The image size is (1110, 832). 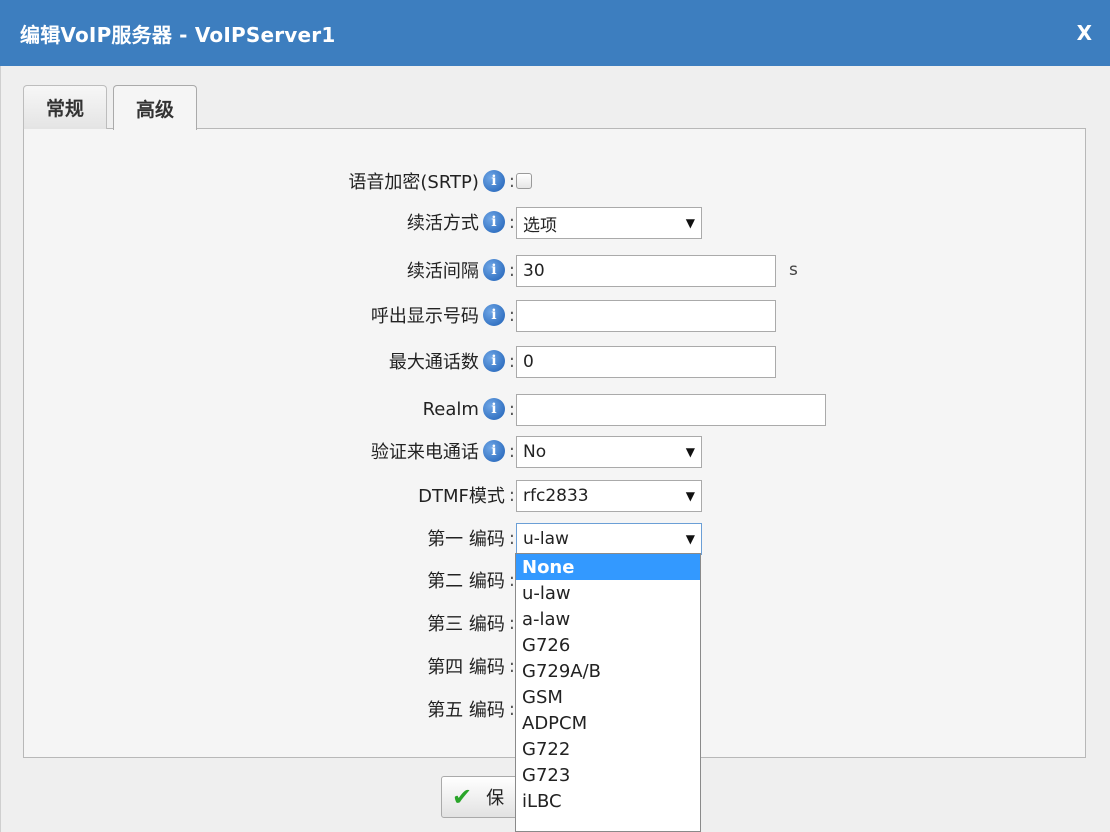 I want to click on codec3-label: 第三 编码, so click(x=466, y=624).